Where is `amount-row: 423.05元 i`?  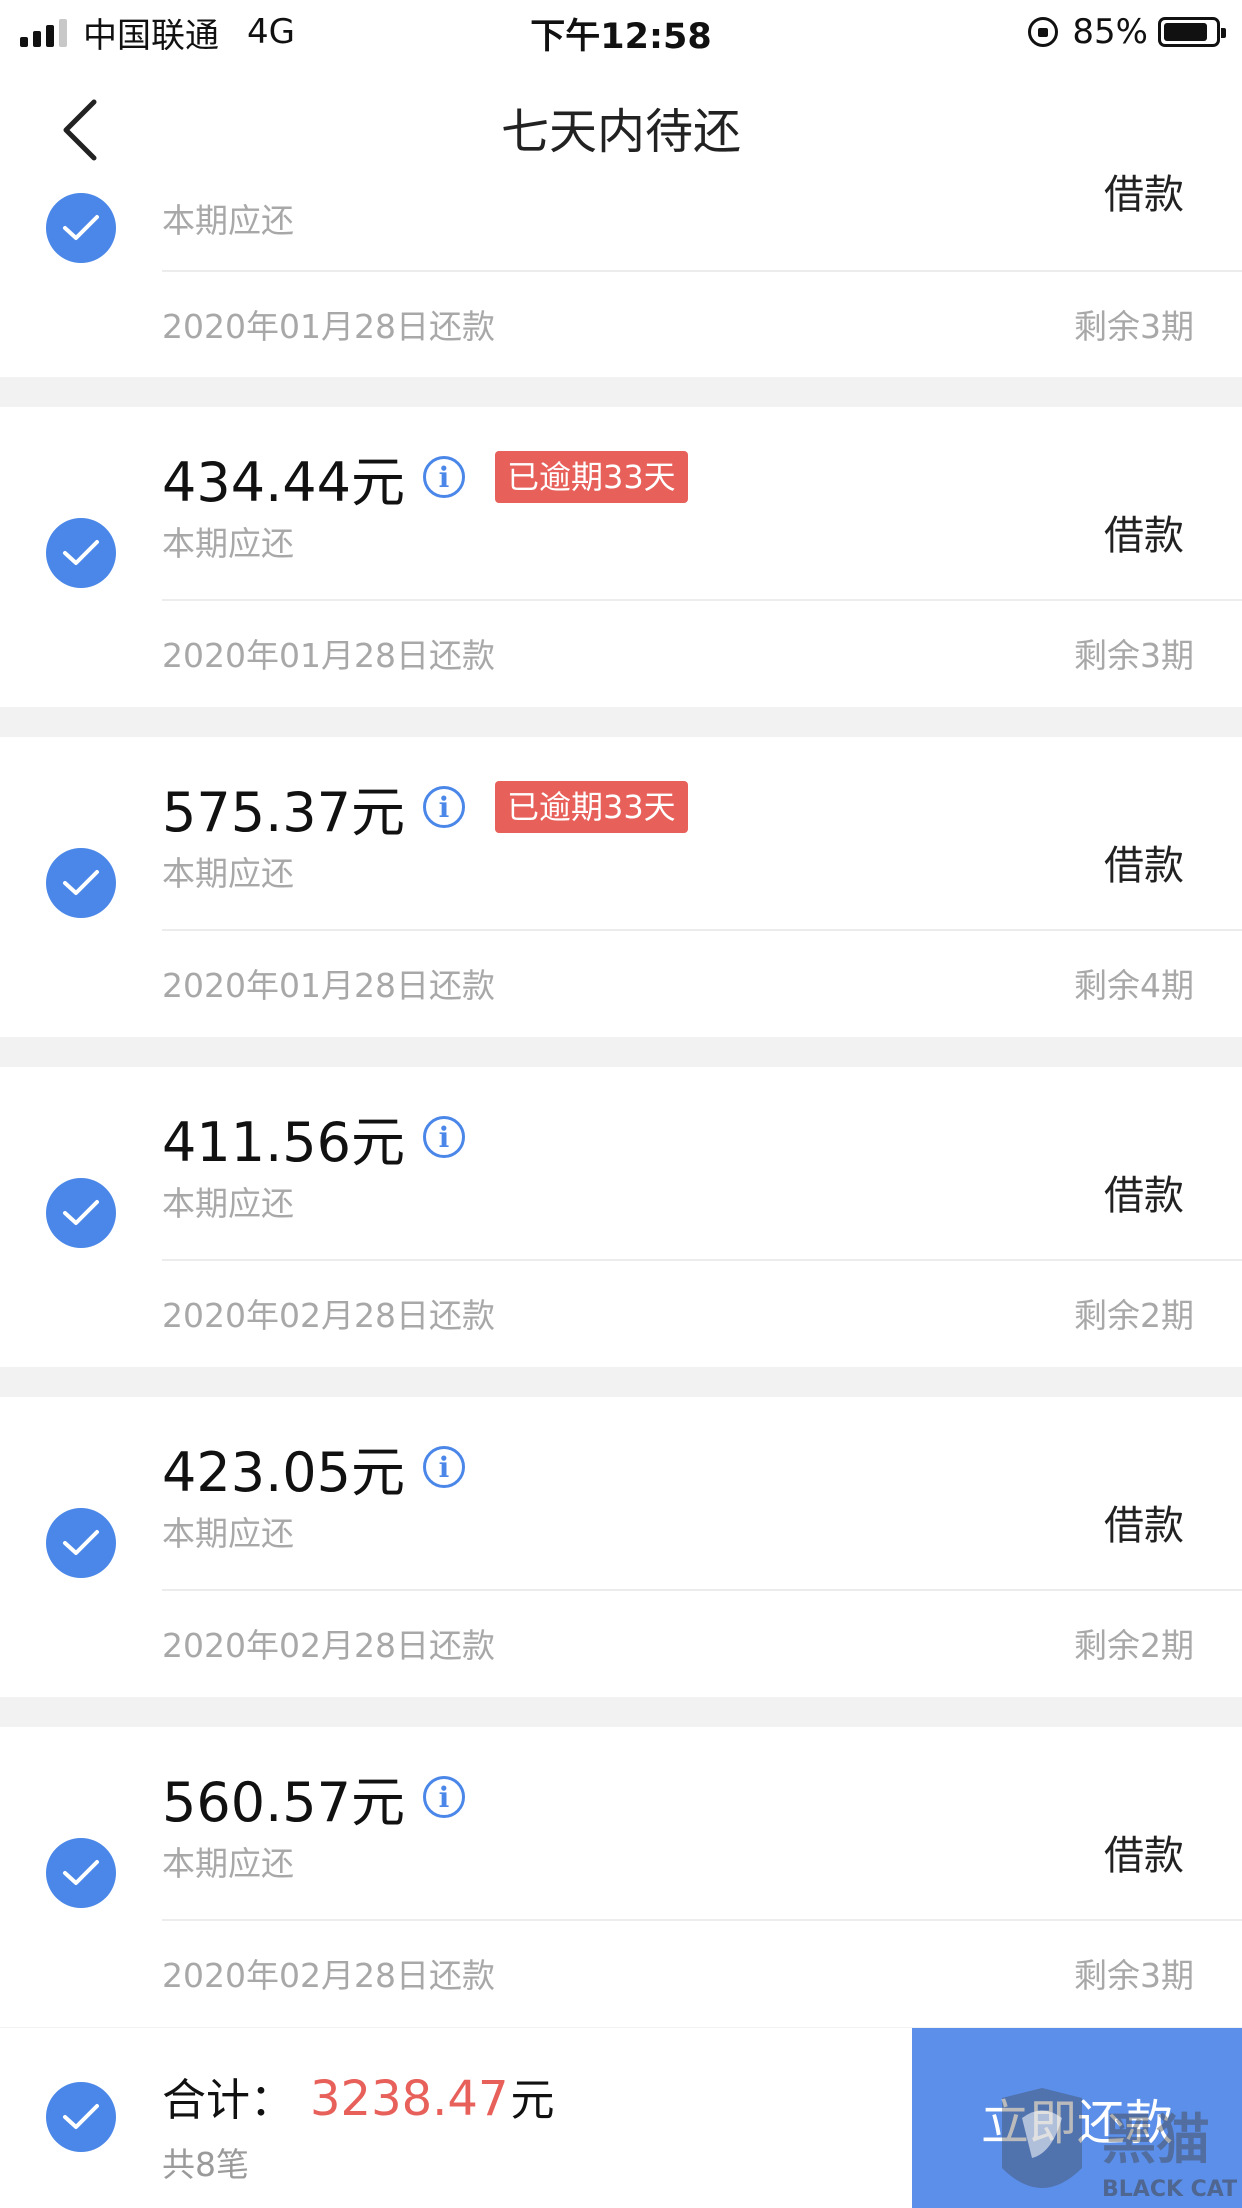 amount-row: 423.05元 i is located at coordinates (313, 1469).